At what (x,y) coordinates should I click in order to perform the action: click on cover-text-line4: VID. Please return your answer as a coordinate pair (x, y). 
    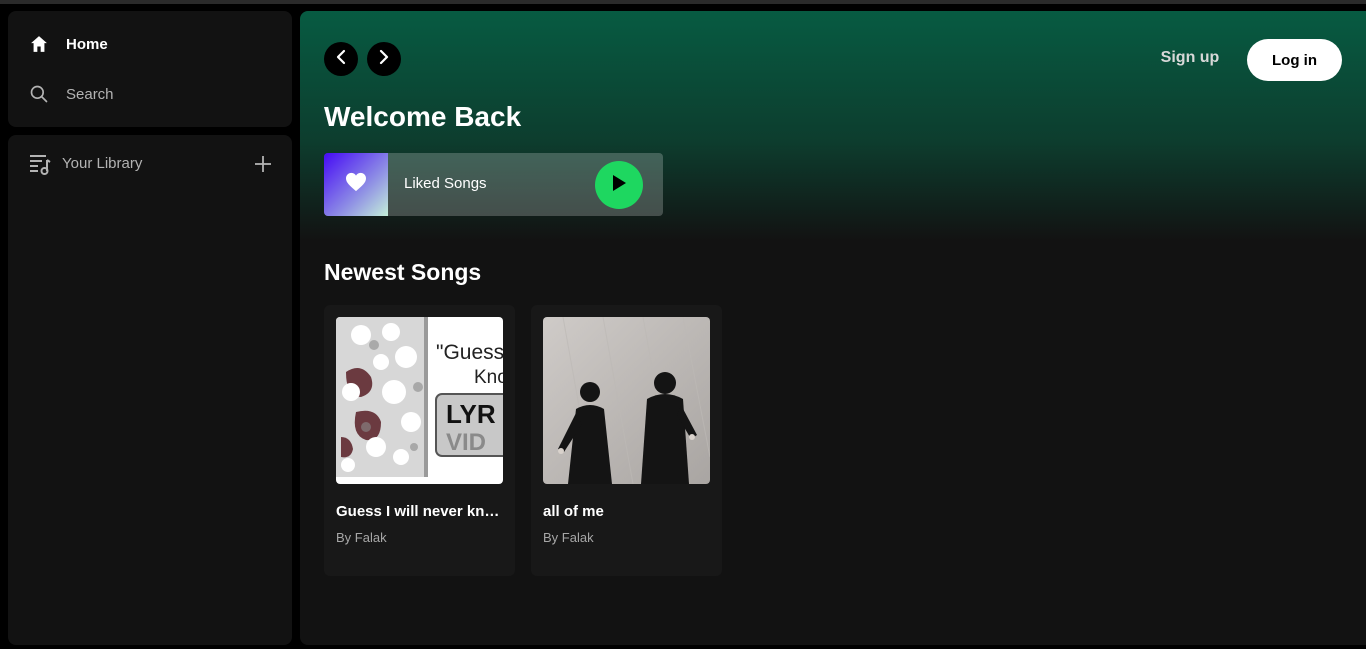
    Looking at the image, I should click on (466, 442).